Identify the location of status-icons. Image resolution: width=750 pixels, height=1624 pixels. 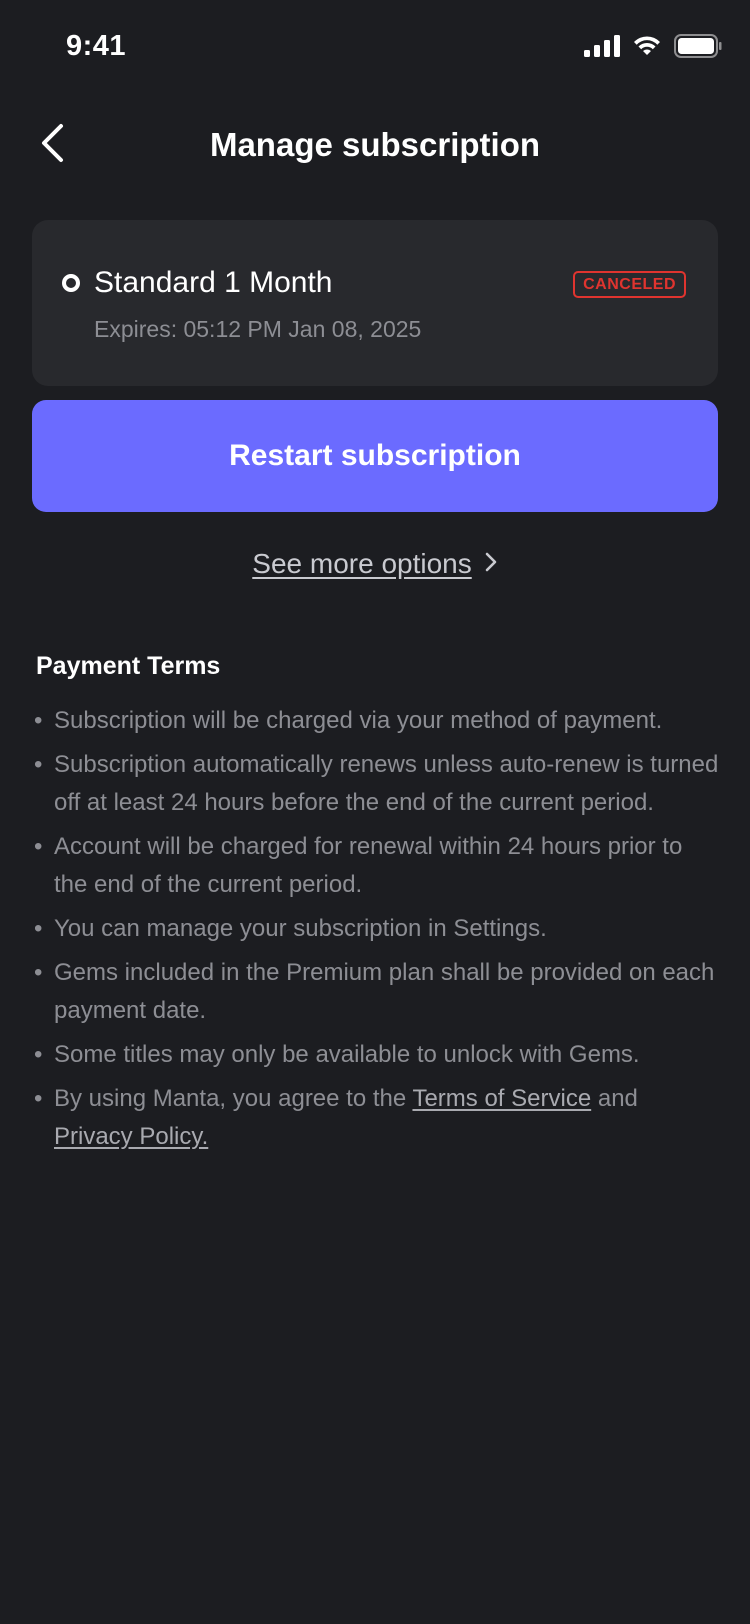
(653, 48).